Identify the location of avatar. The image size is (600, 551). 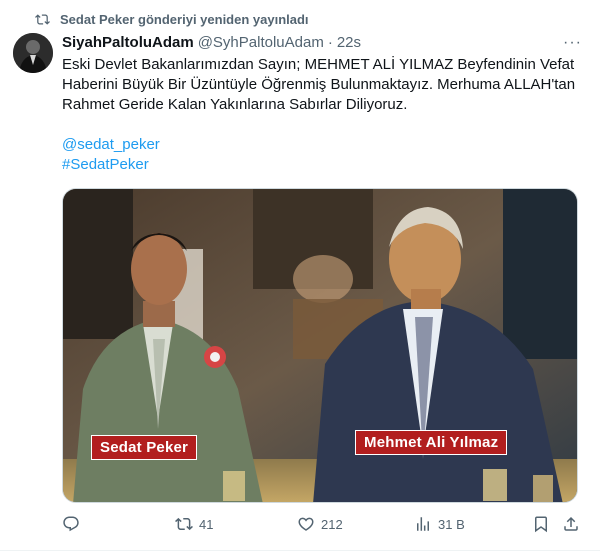
(33, 53).